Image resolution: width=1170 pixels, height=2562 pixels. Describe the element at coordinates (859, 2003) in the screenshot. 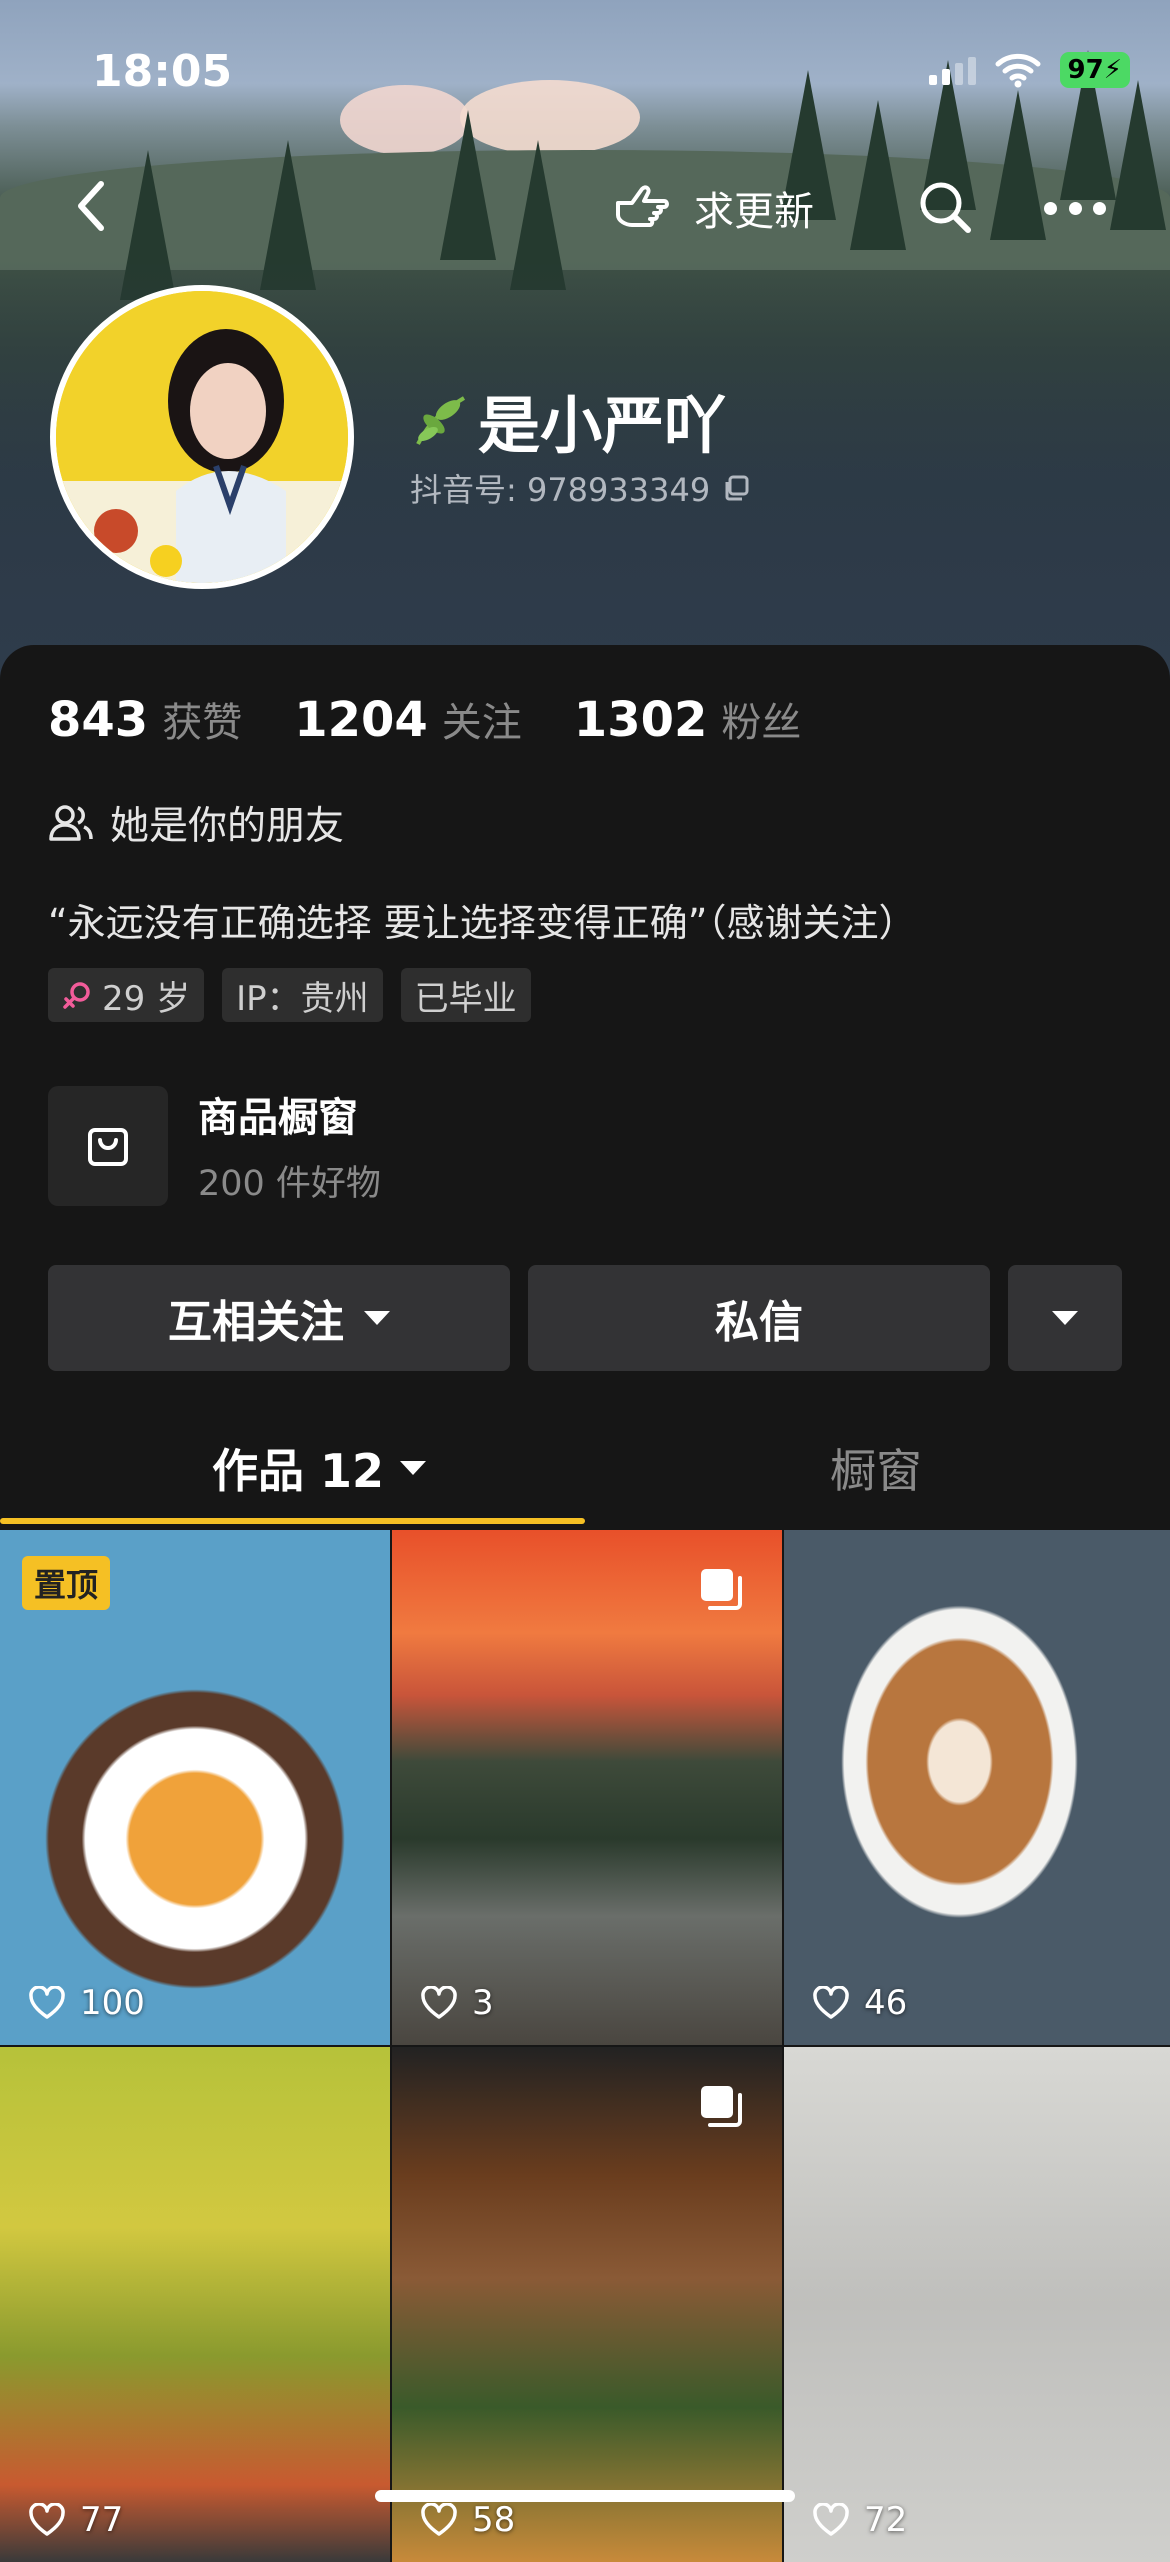

I see `like-count: 46` at that location.